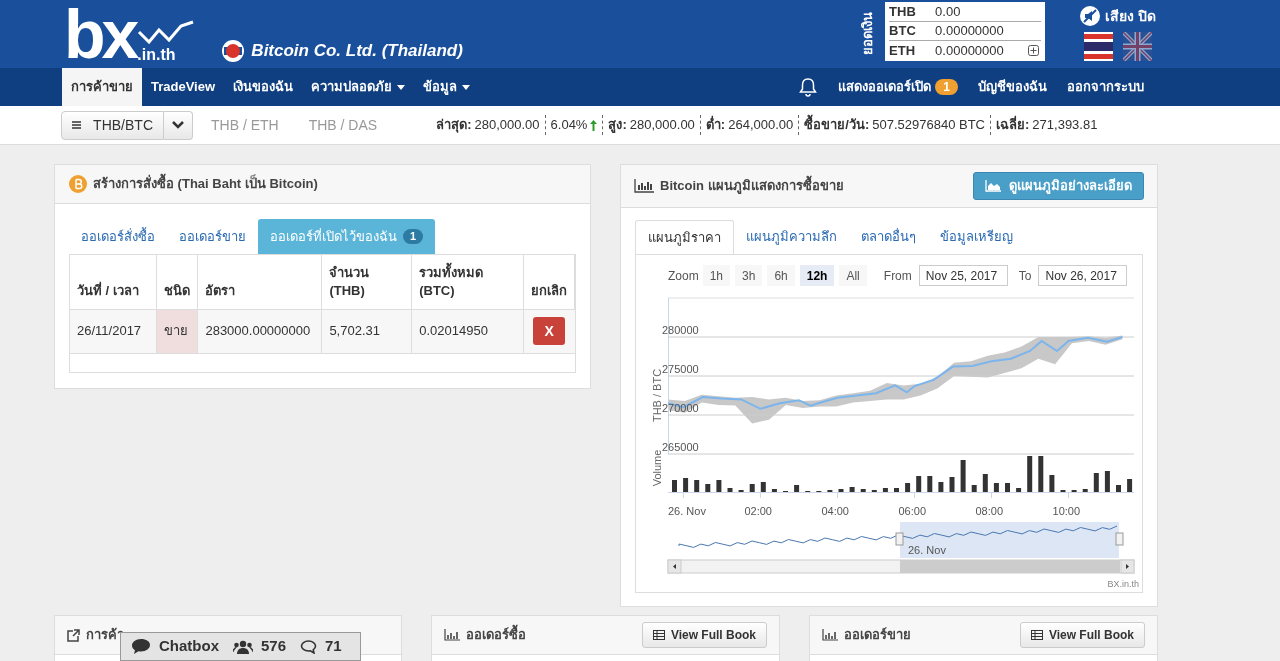  I want to click on chatbox-label: Chatbox, so click(189, 646).